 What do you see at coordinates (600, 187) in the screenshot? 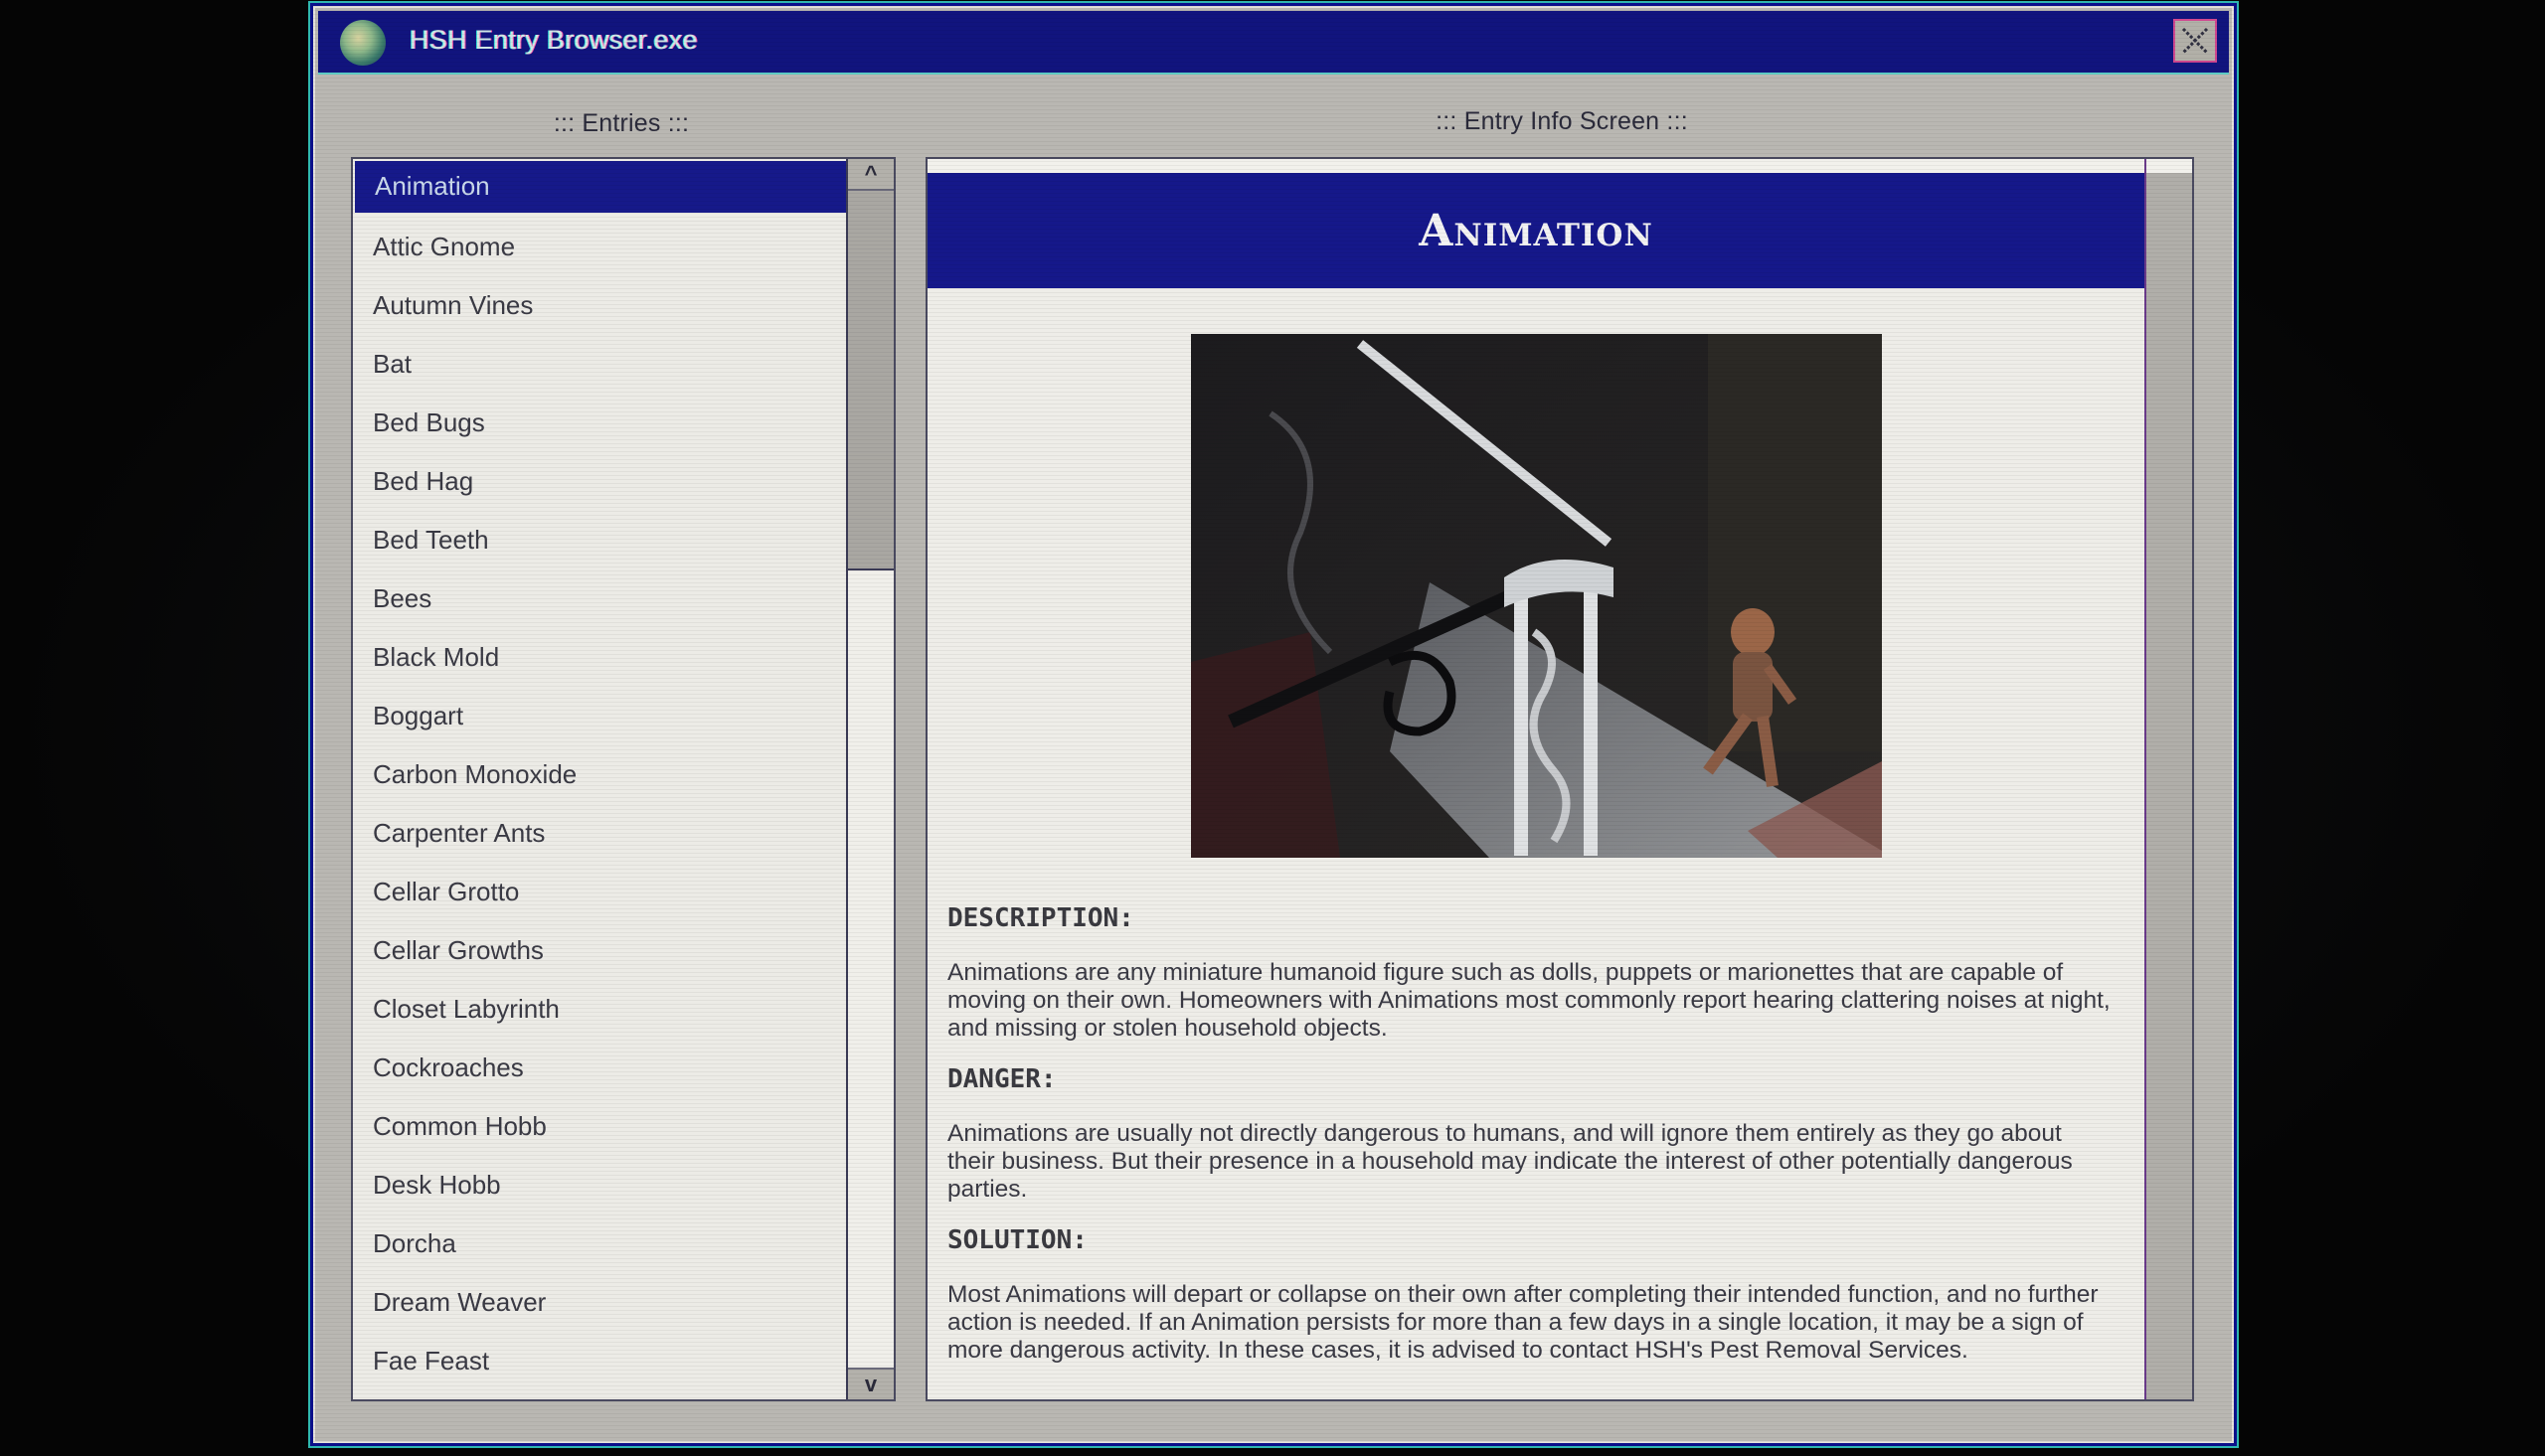
I see `list-item: Animation` at bounding box center [600, 187].